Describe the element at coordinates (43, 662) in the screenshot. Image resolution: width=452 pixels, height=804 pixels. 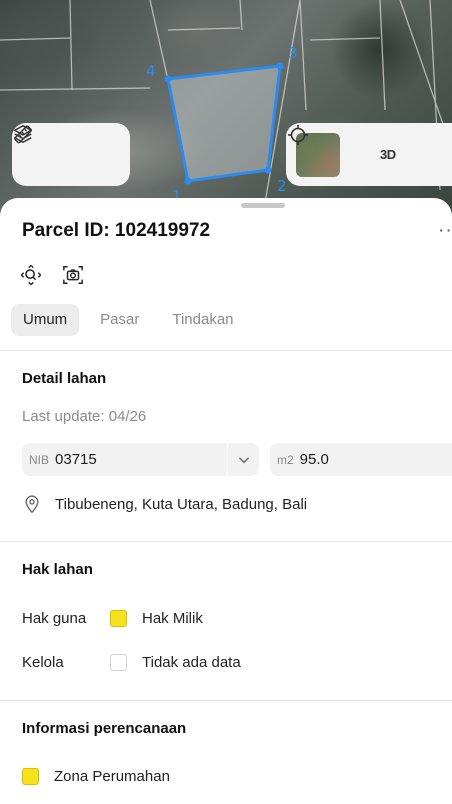
I see `rights-label: Kelola` at that location.